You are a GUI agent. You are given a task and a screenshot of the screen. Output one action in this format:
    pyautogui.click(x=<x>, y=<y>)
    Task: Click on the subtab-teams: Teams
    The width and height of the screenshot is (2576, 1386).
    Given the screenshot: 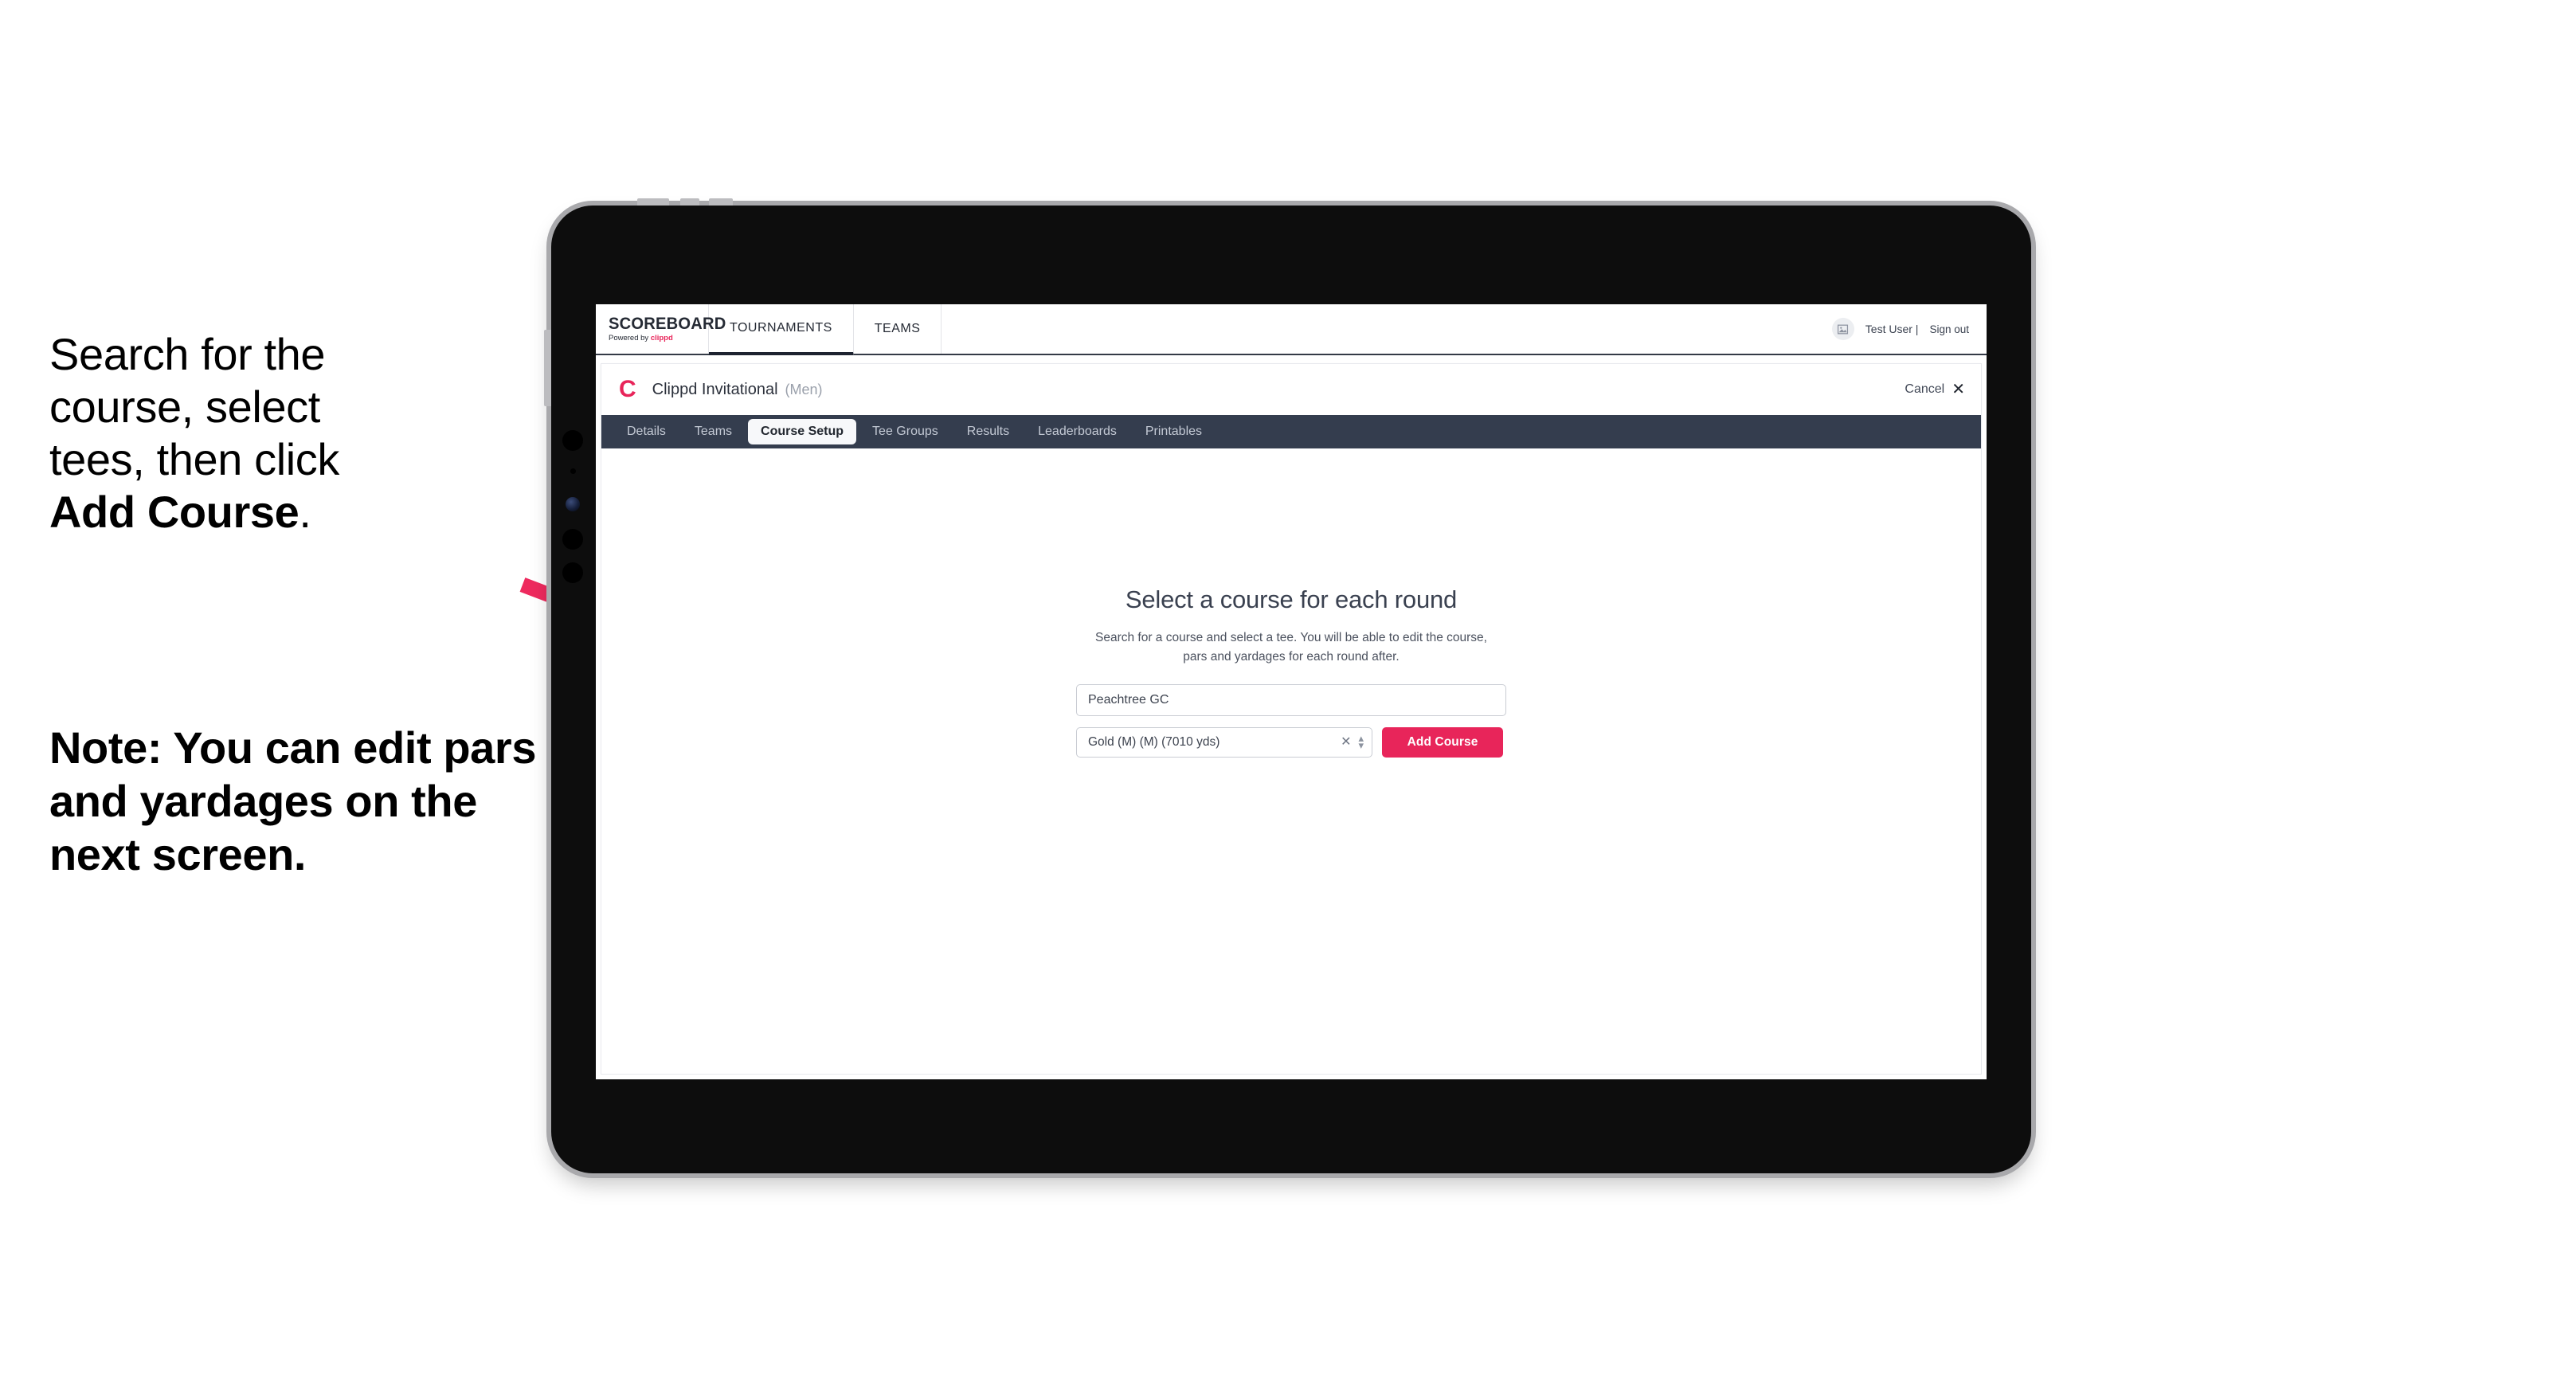 What is the action you would take?
    pyautogui.click(x=713, y=431)
    